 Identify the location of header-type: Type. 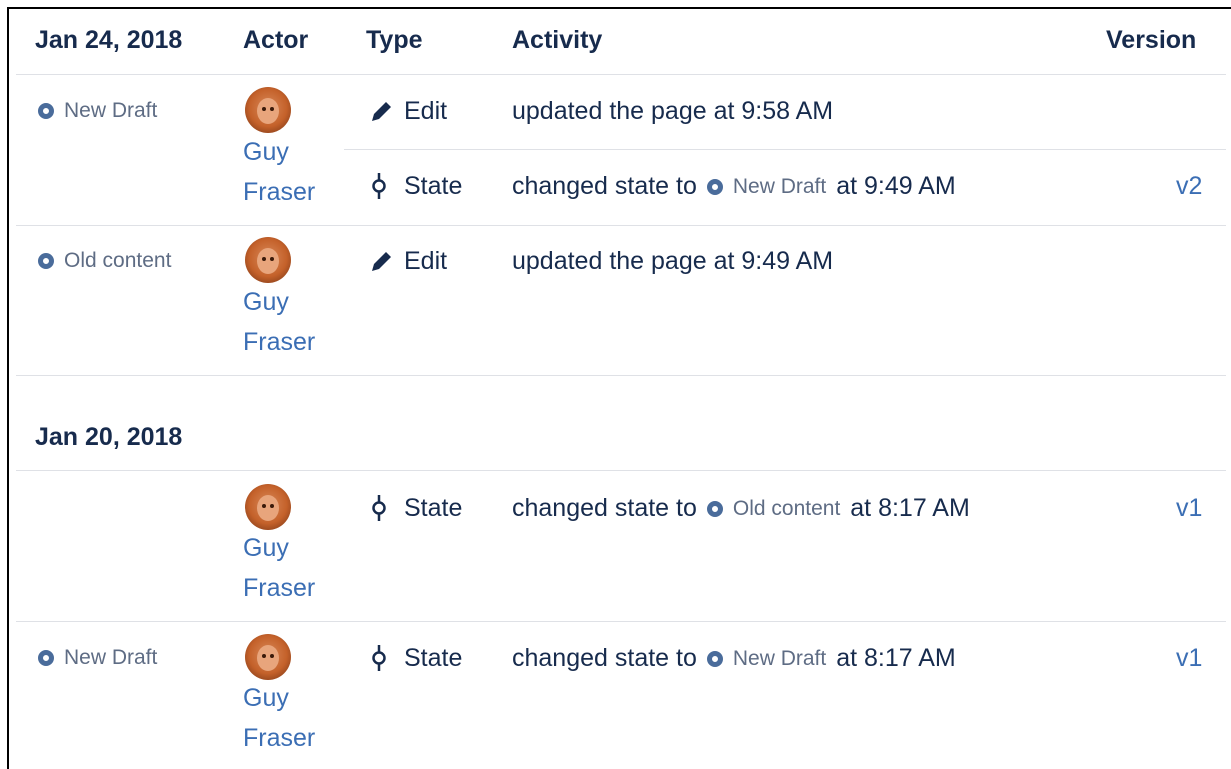
(394, 40).